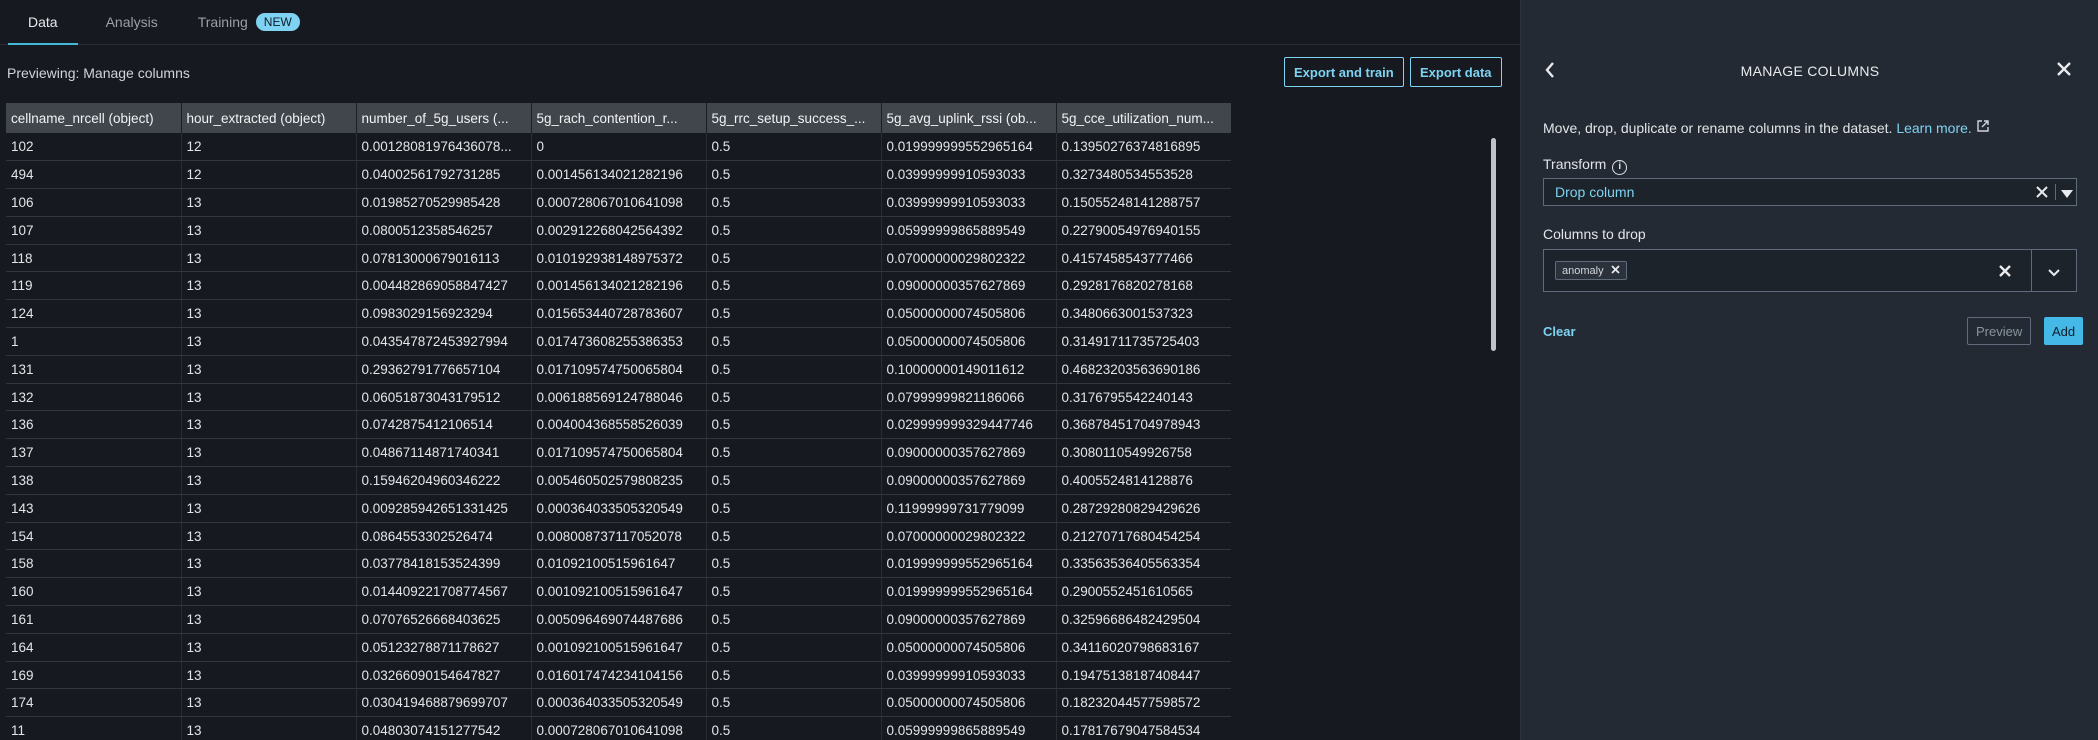  What do you see at coordinates (222, 22) in the screenshot?
I see `tab-training-label: Training` at bounding box center [222, 22].